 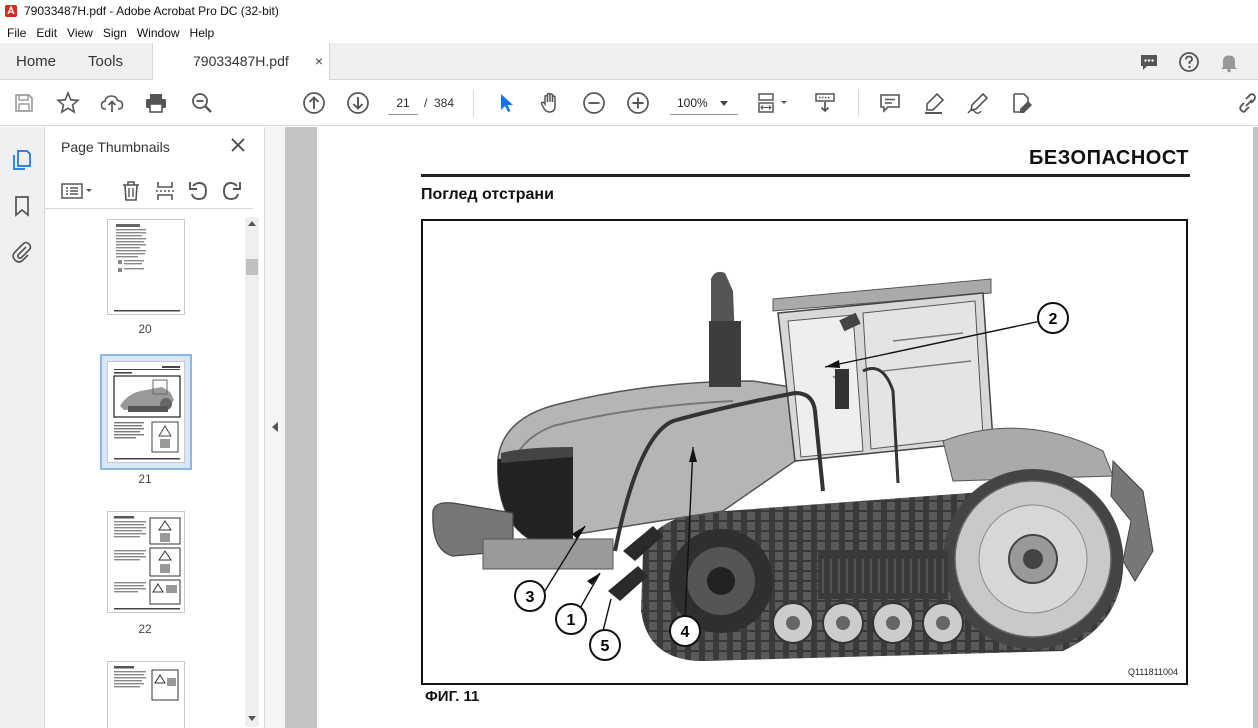 I want to click on rotate-counterclockwise-button, so click(x=198, y=191).